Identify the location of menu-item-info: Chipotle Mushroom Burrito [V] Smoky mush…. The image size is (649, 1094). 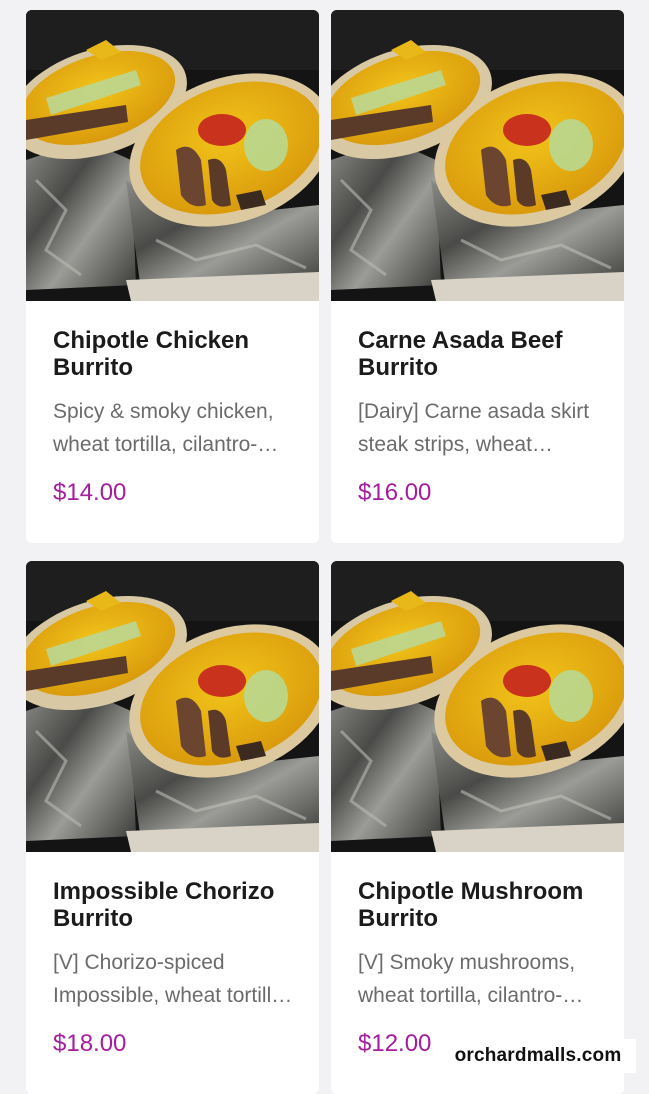
(477, 955).